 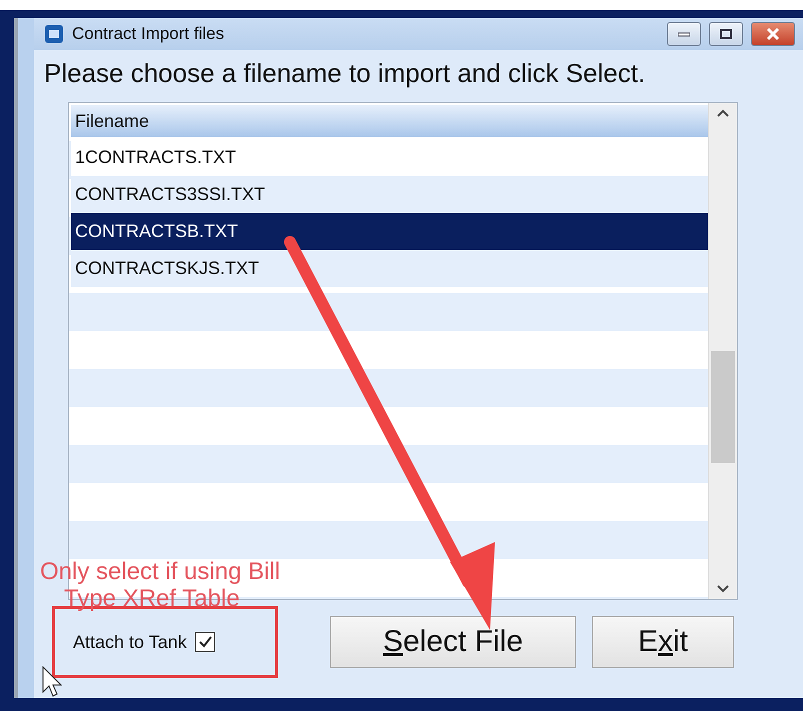 I want to click on file-row: CONTRACTSB.TXT, so click(x=389, y=231).